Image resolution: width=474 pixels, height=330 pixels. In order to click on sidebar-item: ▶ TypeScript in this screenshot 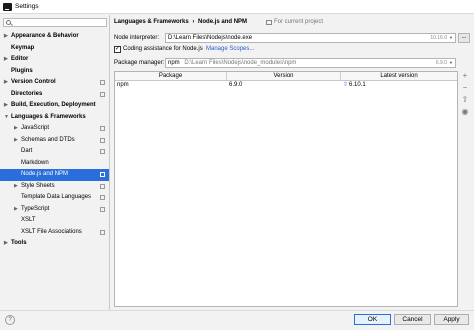, I will do `click(54, 210)`.